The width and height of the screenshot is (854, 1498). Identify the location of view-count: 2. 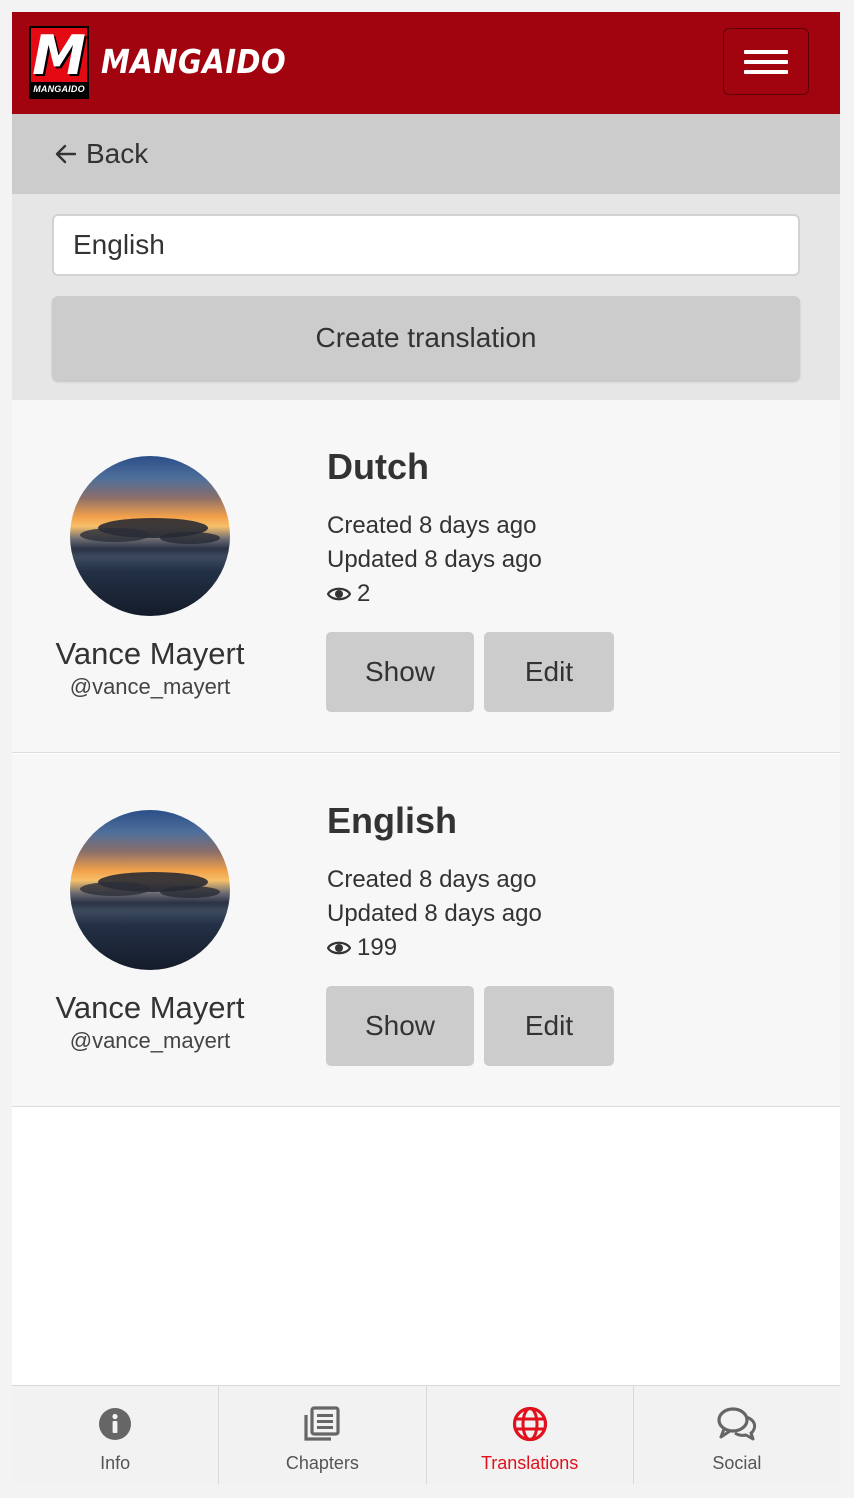
(348, 594).